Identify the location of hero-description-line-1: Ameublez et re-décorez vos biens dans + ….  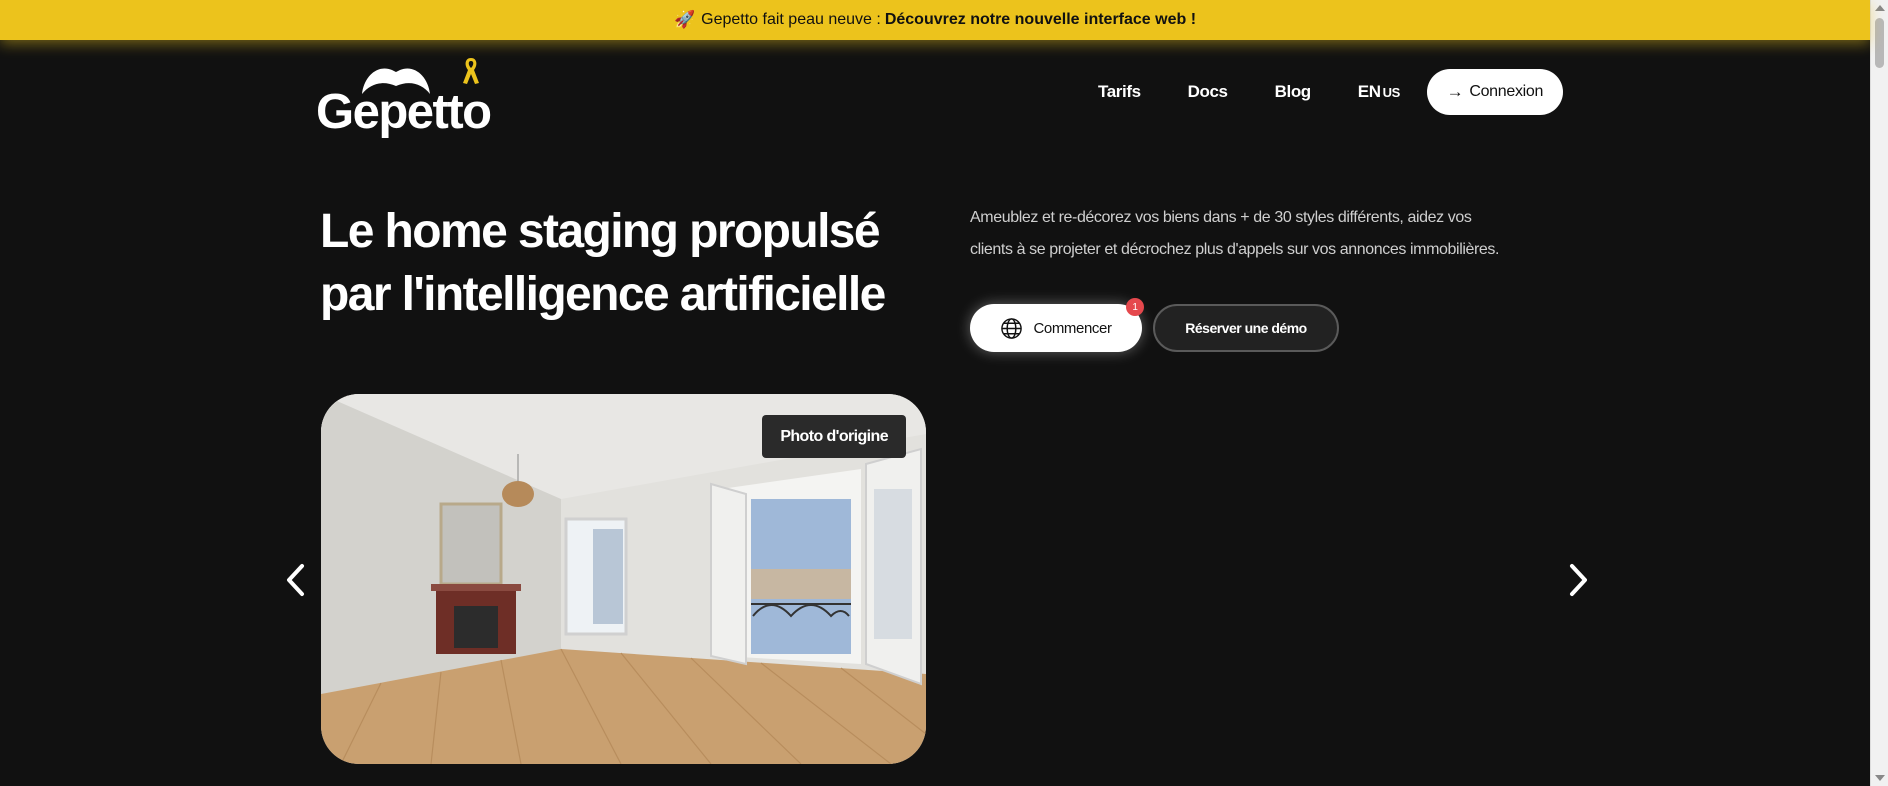
(1221, 217).